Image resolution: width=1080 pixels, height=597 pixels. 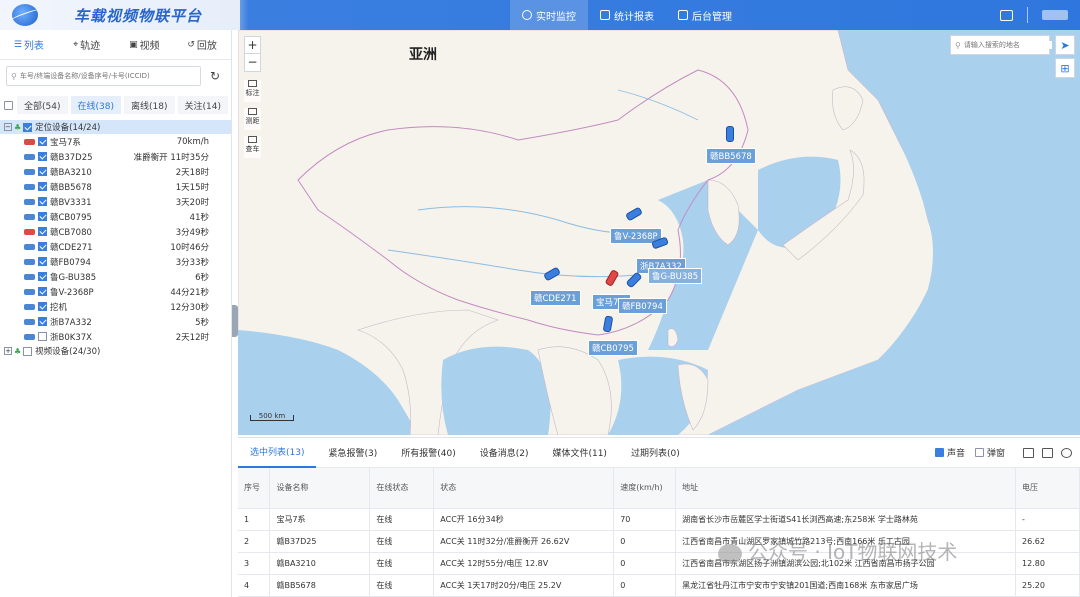 What do you see at coordinates (1065, 45) in the screenshot?
I see `send-location-icon: ➤` at bounding box center [1065, 45].